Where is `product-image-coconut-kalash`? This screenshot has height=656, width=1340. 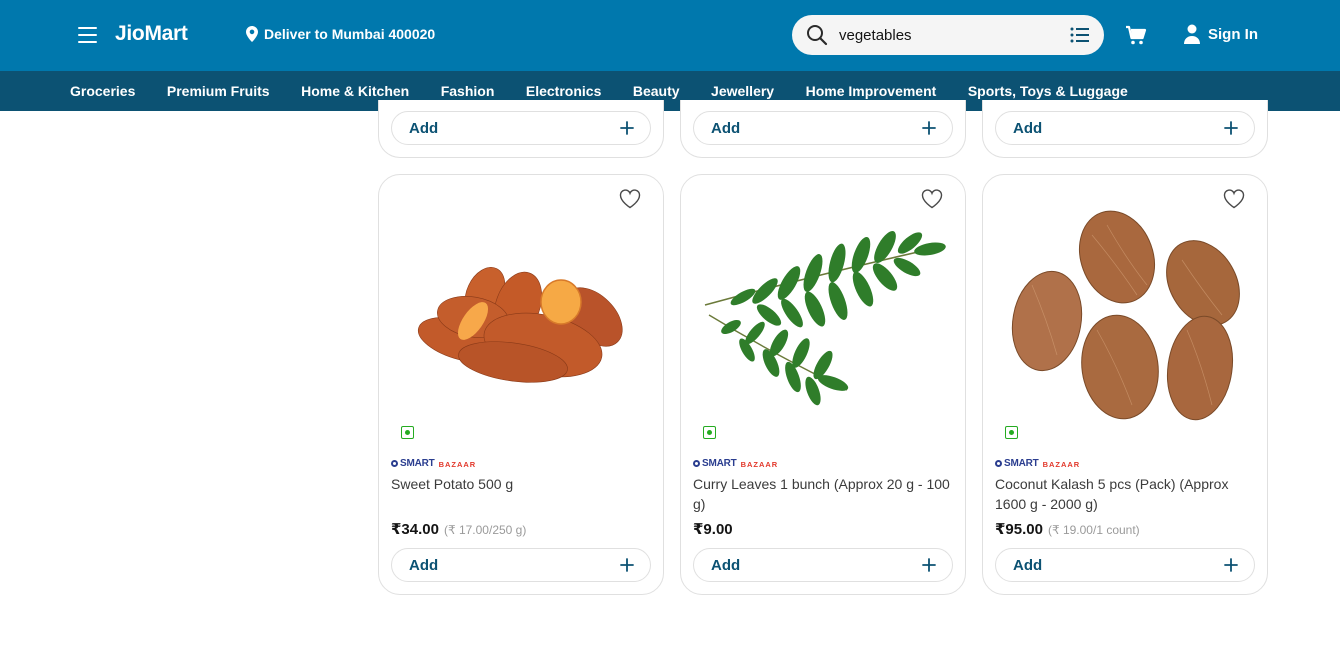 product-image-coconut-kalash is located at coordinates (1126, 319).